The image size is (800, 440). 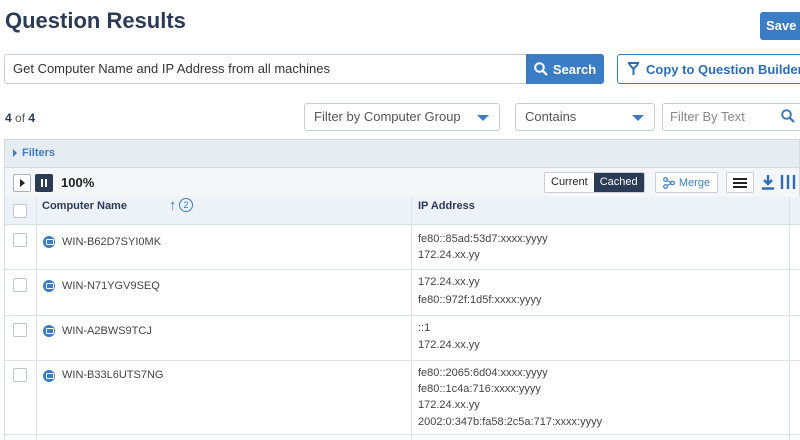 I want to click on table-header: Computer Name ↑ 2 IP Address, so click(x=402, y=211).